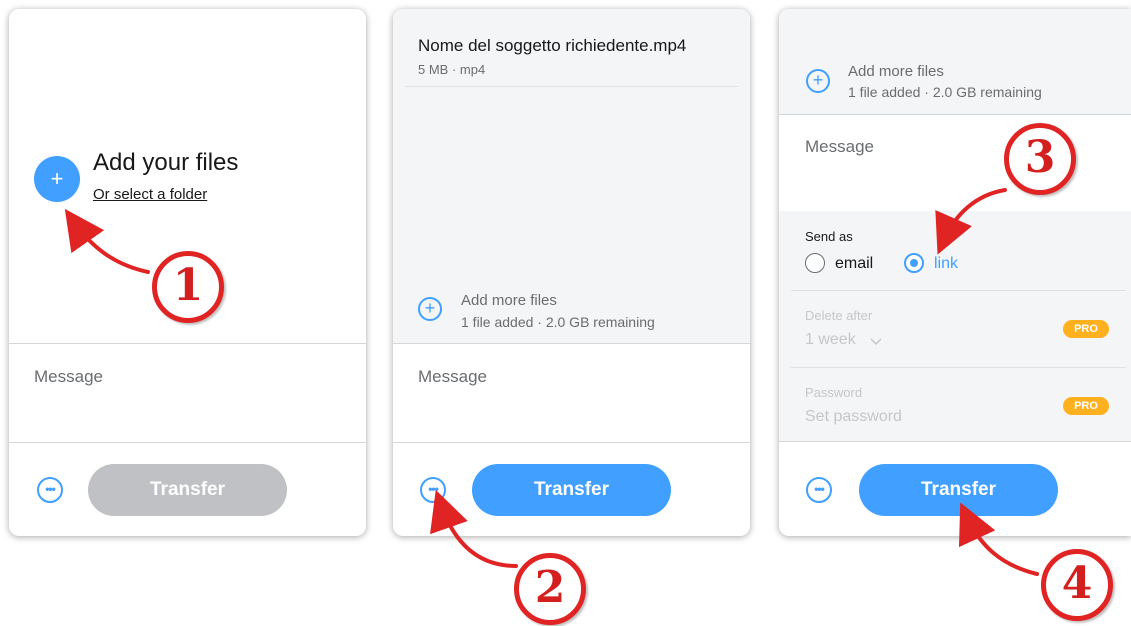 The width and height of the screenshot is (1131, 626). Describe the element at coordinates (474, 528) in the screenshot. I see `arrow-step2` at that location.